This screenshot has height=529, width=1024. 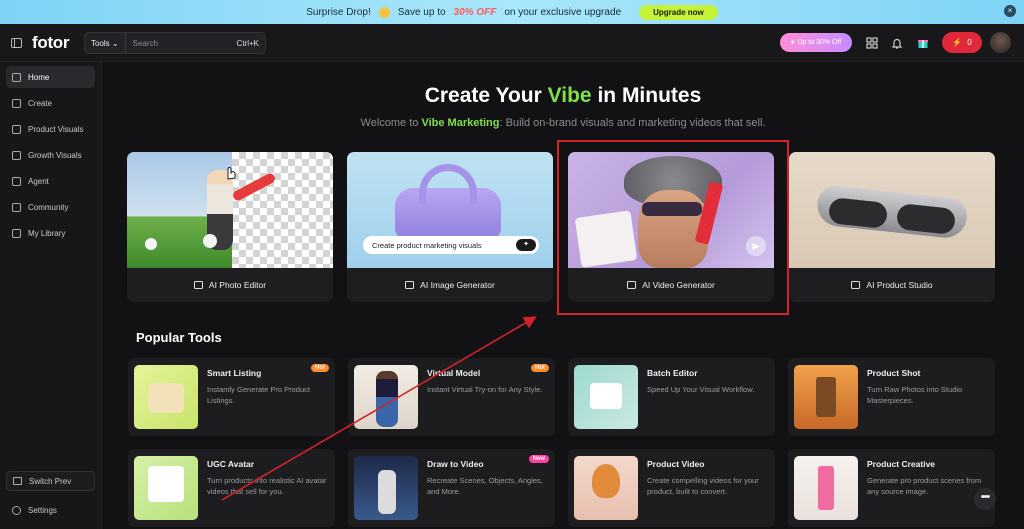 I want to click on banner-highlight: 30% OFF, so click(x=475, y=12).